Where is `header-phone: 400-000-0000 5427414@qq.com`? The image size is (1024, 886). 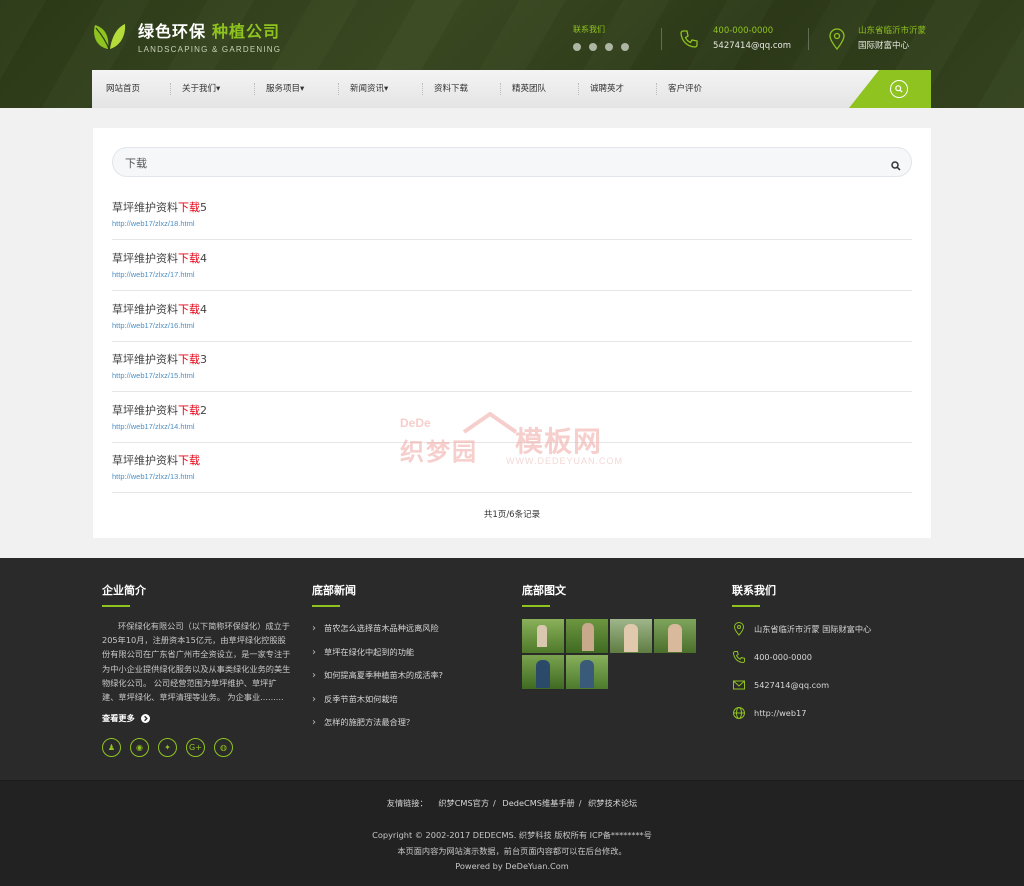 header-phone: 400-000-0000 5427414@qq.com is located at coordinates (735, 39).